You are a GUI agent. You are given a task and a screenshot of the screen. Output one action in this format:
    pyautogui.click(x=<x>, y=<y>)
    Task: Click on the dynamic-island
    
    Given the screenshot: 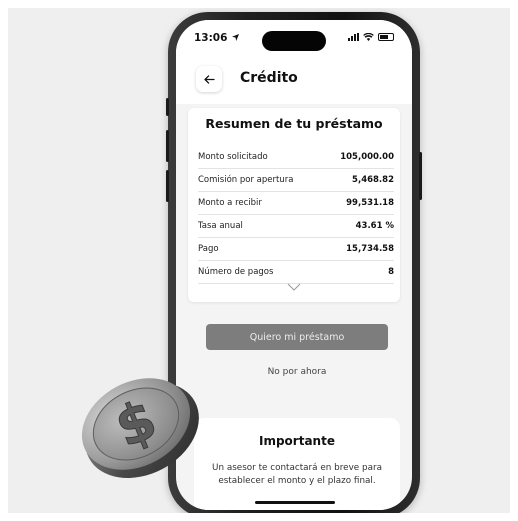 What is the action you would take?
    pyautogui.click(x=294, y=41)
    